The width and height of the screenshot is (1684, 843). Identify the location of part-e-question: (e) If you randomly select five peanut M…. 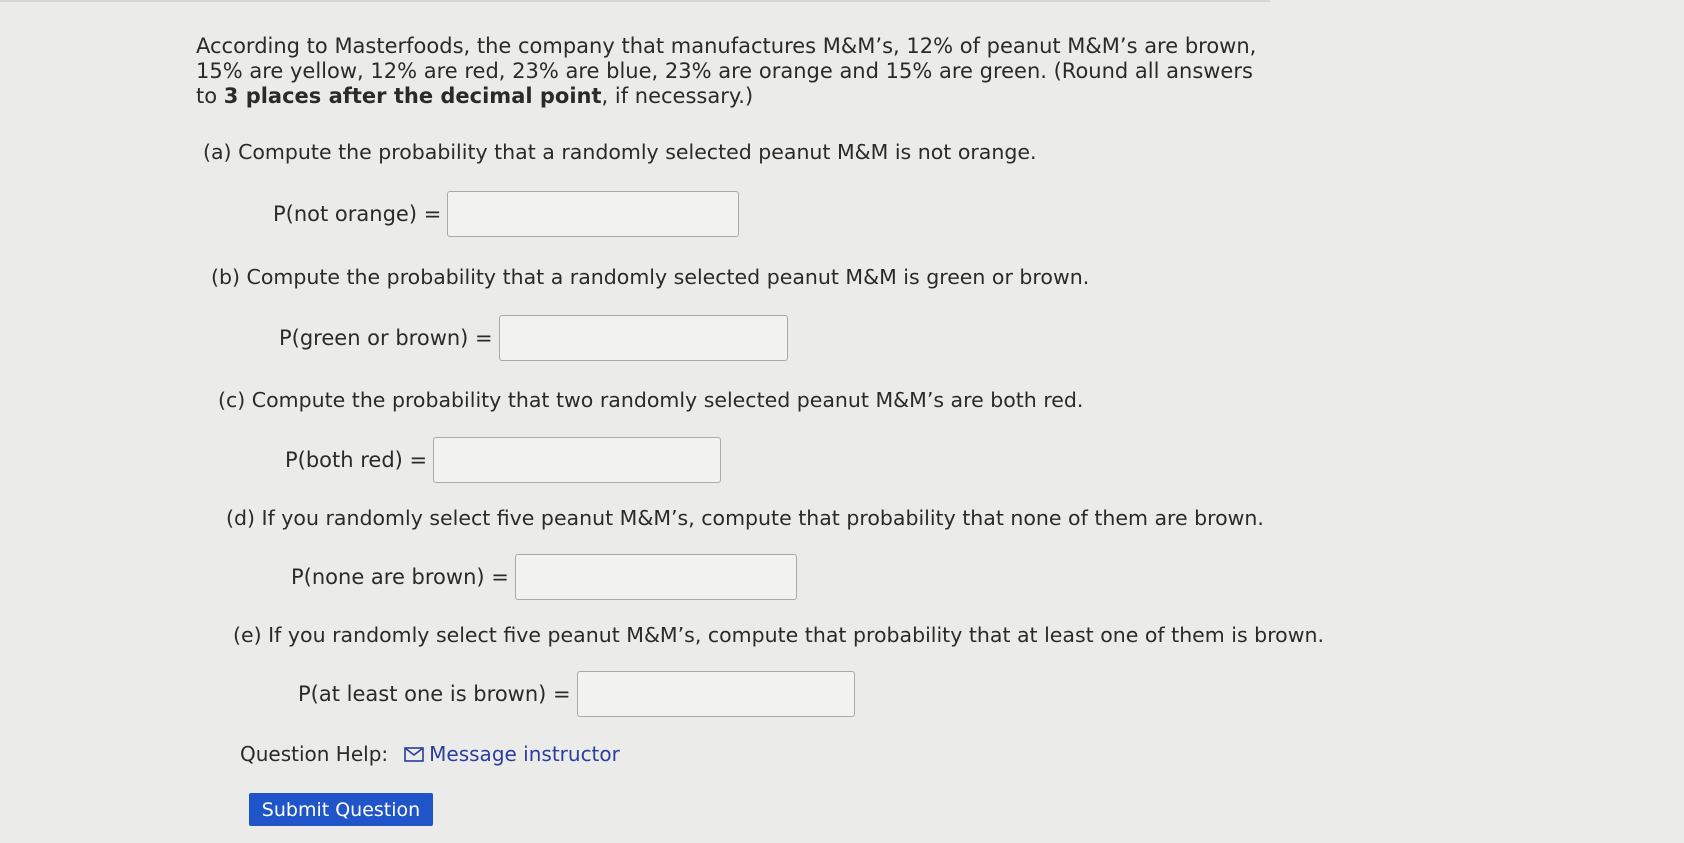
(778, 635).